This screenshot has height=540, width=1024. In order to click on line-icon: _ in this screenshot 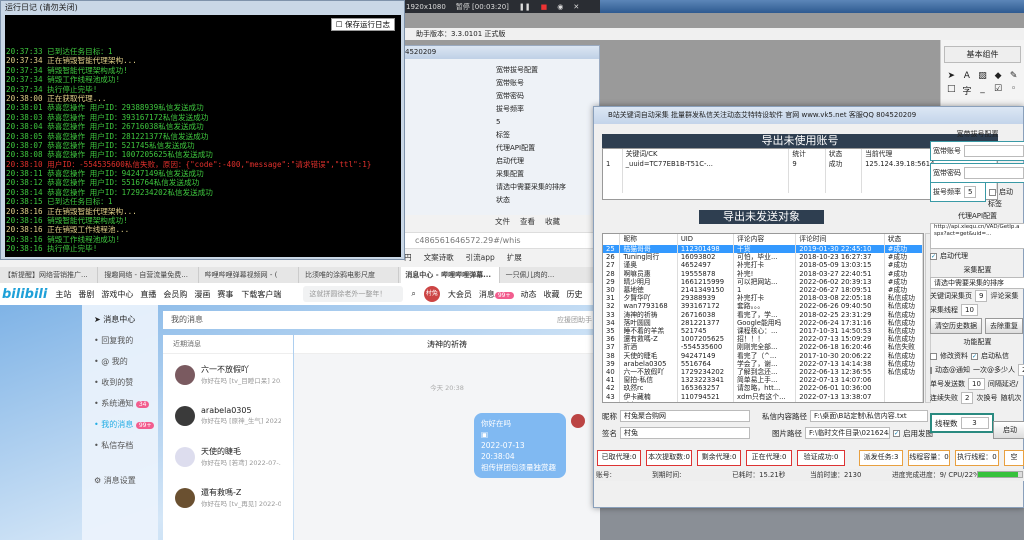, I will do `click(982, 90)`.